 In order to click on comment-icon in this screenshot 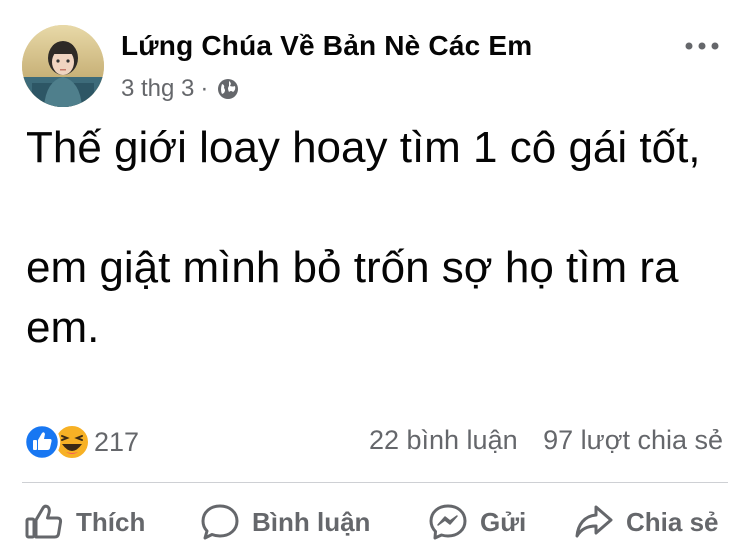, I will do `click(220, 522)`.